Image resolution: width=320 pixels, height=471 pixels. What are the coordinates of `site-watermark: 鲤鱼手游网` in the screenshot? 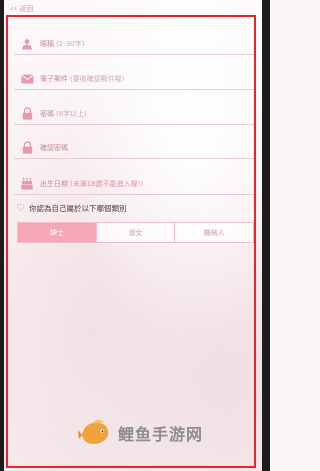 It's located at (140, 433).